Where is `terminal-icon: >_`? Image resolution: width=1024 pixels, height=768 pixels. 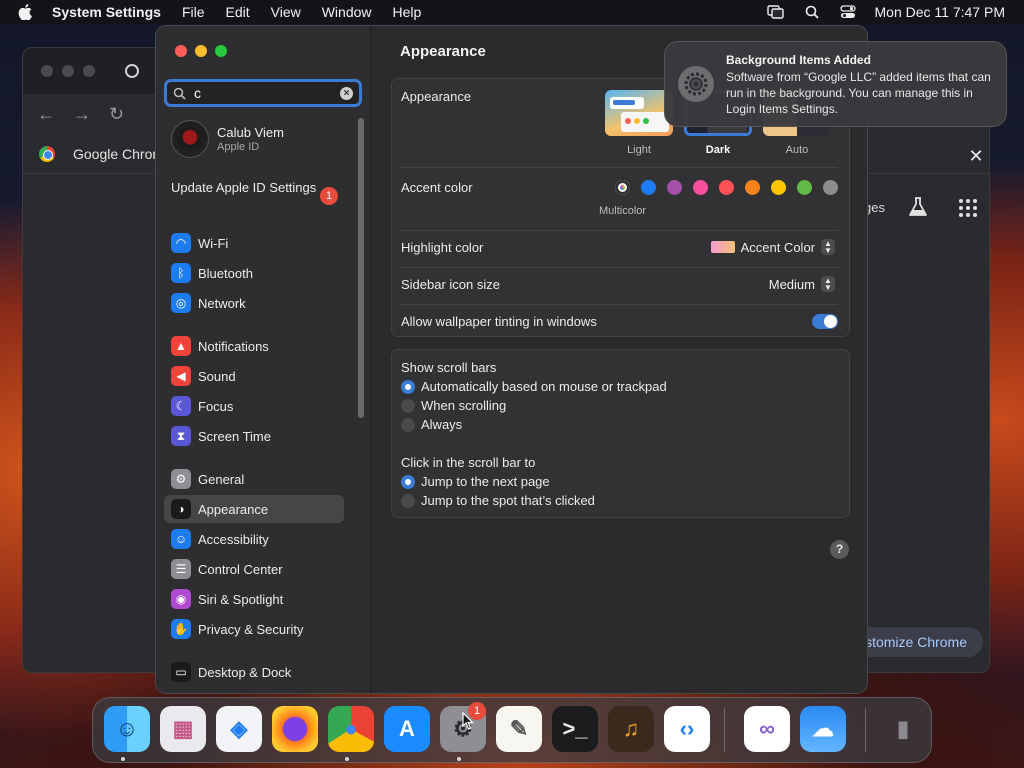
terminal-icon: >_ is located at coordinates (575, 729).